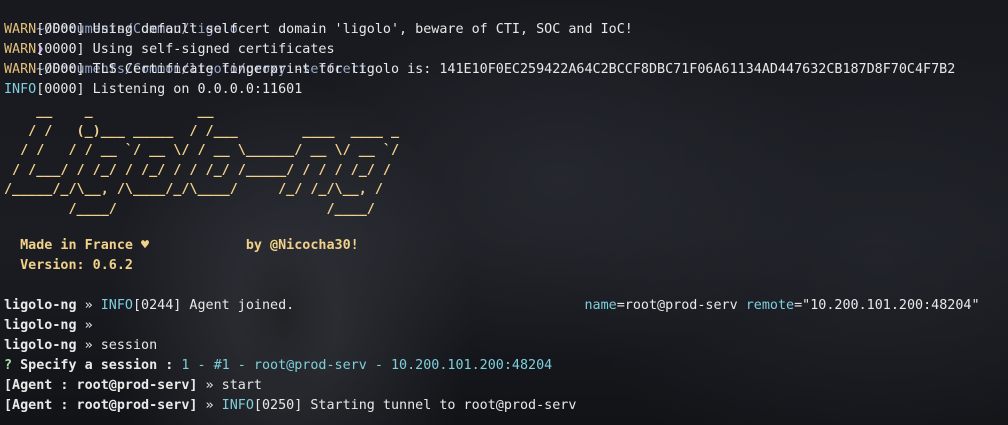 Image resolution: width=1008 pixels, height=425 pixels. What do you see at coordinates (52, 325) in the screenshot?
I see `empty-prompt-line: ligolo-ng »` at bounding box center [52, 325].